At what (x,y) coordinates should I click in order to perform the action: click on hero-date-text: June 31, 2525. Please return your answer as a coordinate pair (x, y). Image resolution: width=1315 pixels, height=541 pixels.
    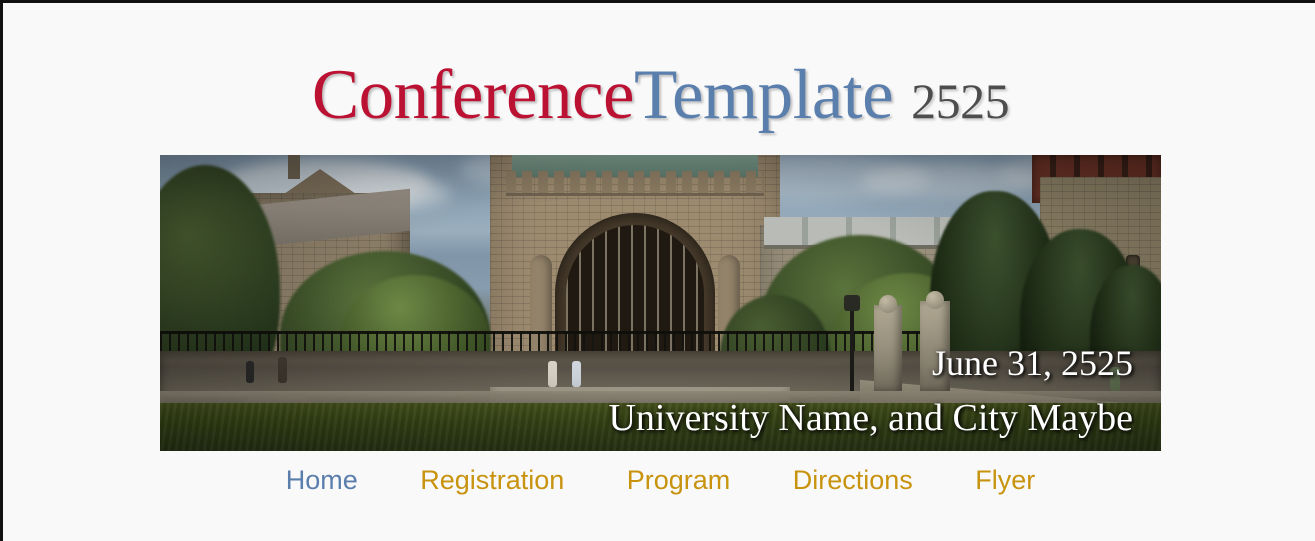
    Looking at the image, I should click on (1032, 363).